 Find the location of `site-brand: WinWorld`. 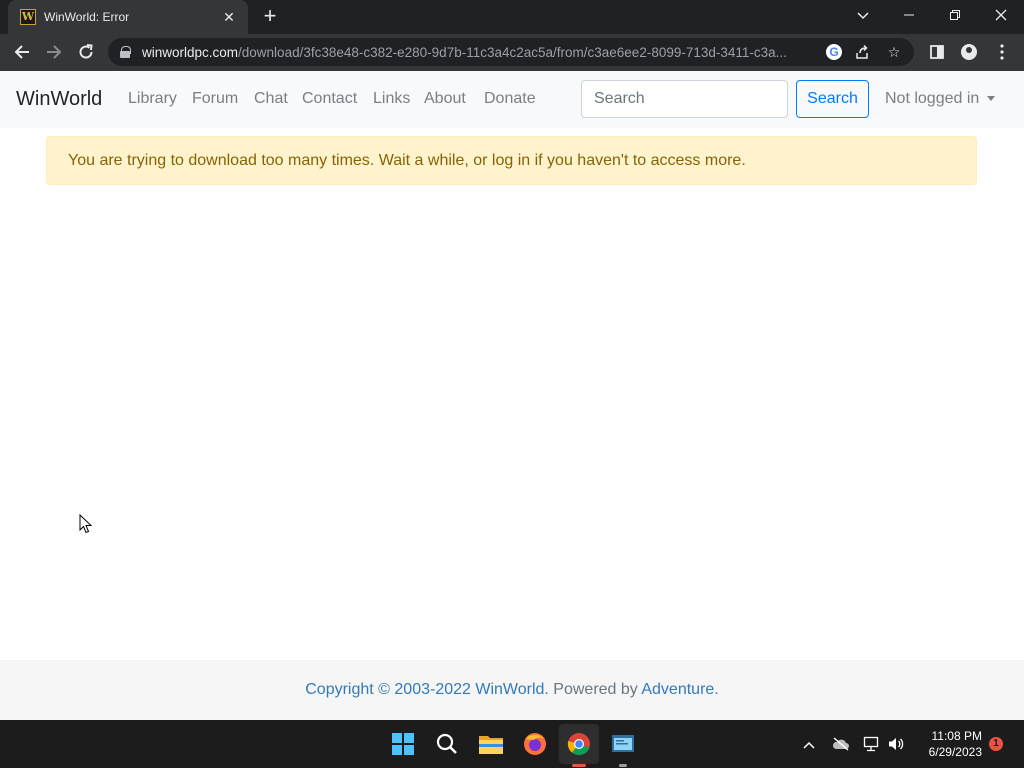

site-brand: WinWorld is located at coordinates (59, 99).